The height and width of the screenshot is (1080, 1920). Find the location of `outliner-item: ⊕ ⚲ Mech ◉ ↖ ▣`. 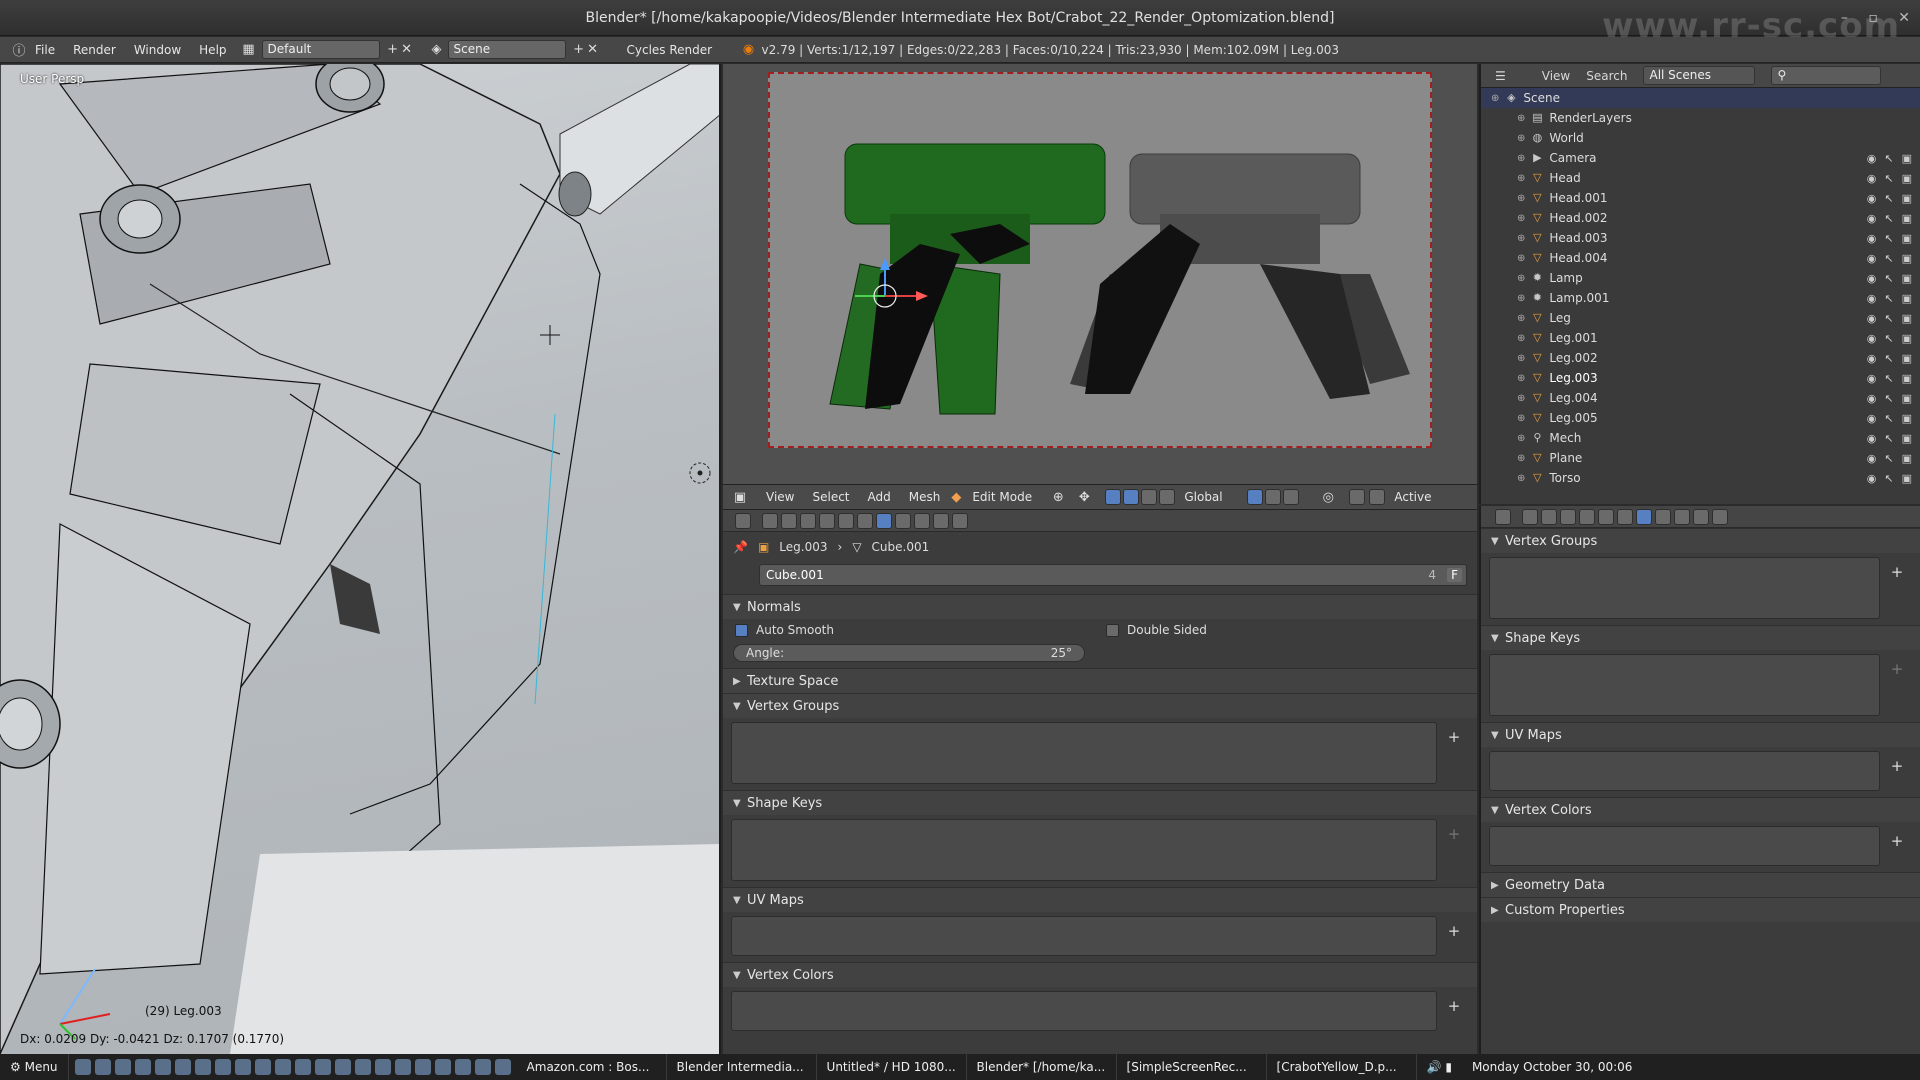

outliner-item: ⊕ ⚲ Mech ◉ ↖ ▣ is located at coordinates (1700, 438).